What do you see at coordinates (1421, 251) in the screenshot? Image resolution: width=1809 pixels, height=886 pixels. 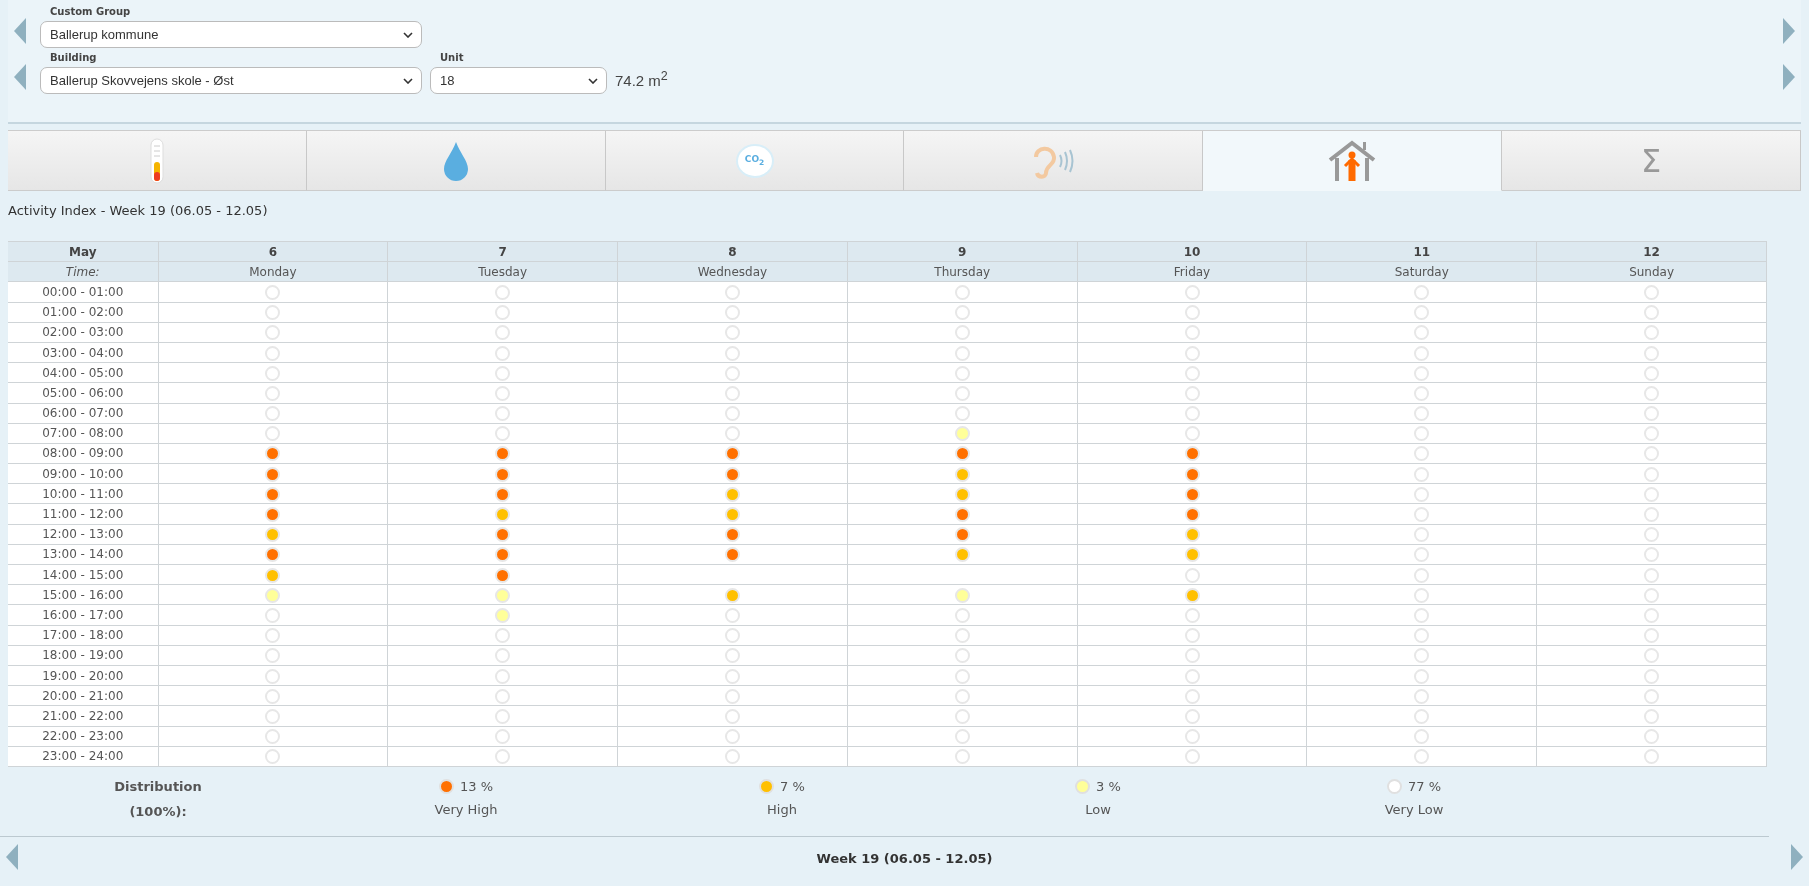 I see `date-header: 11` at bounding box center [1421, 251].